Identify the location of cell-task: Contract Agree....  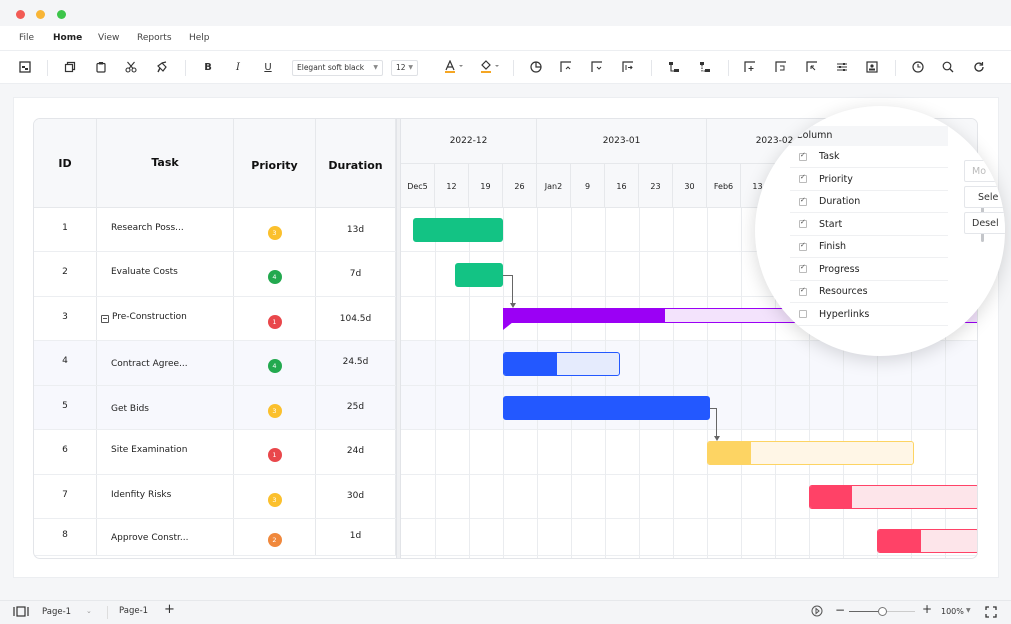
(165, 363).